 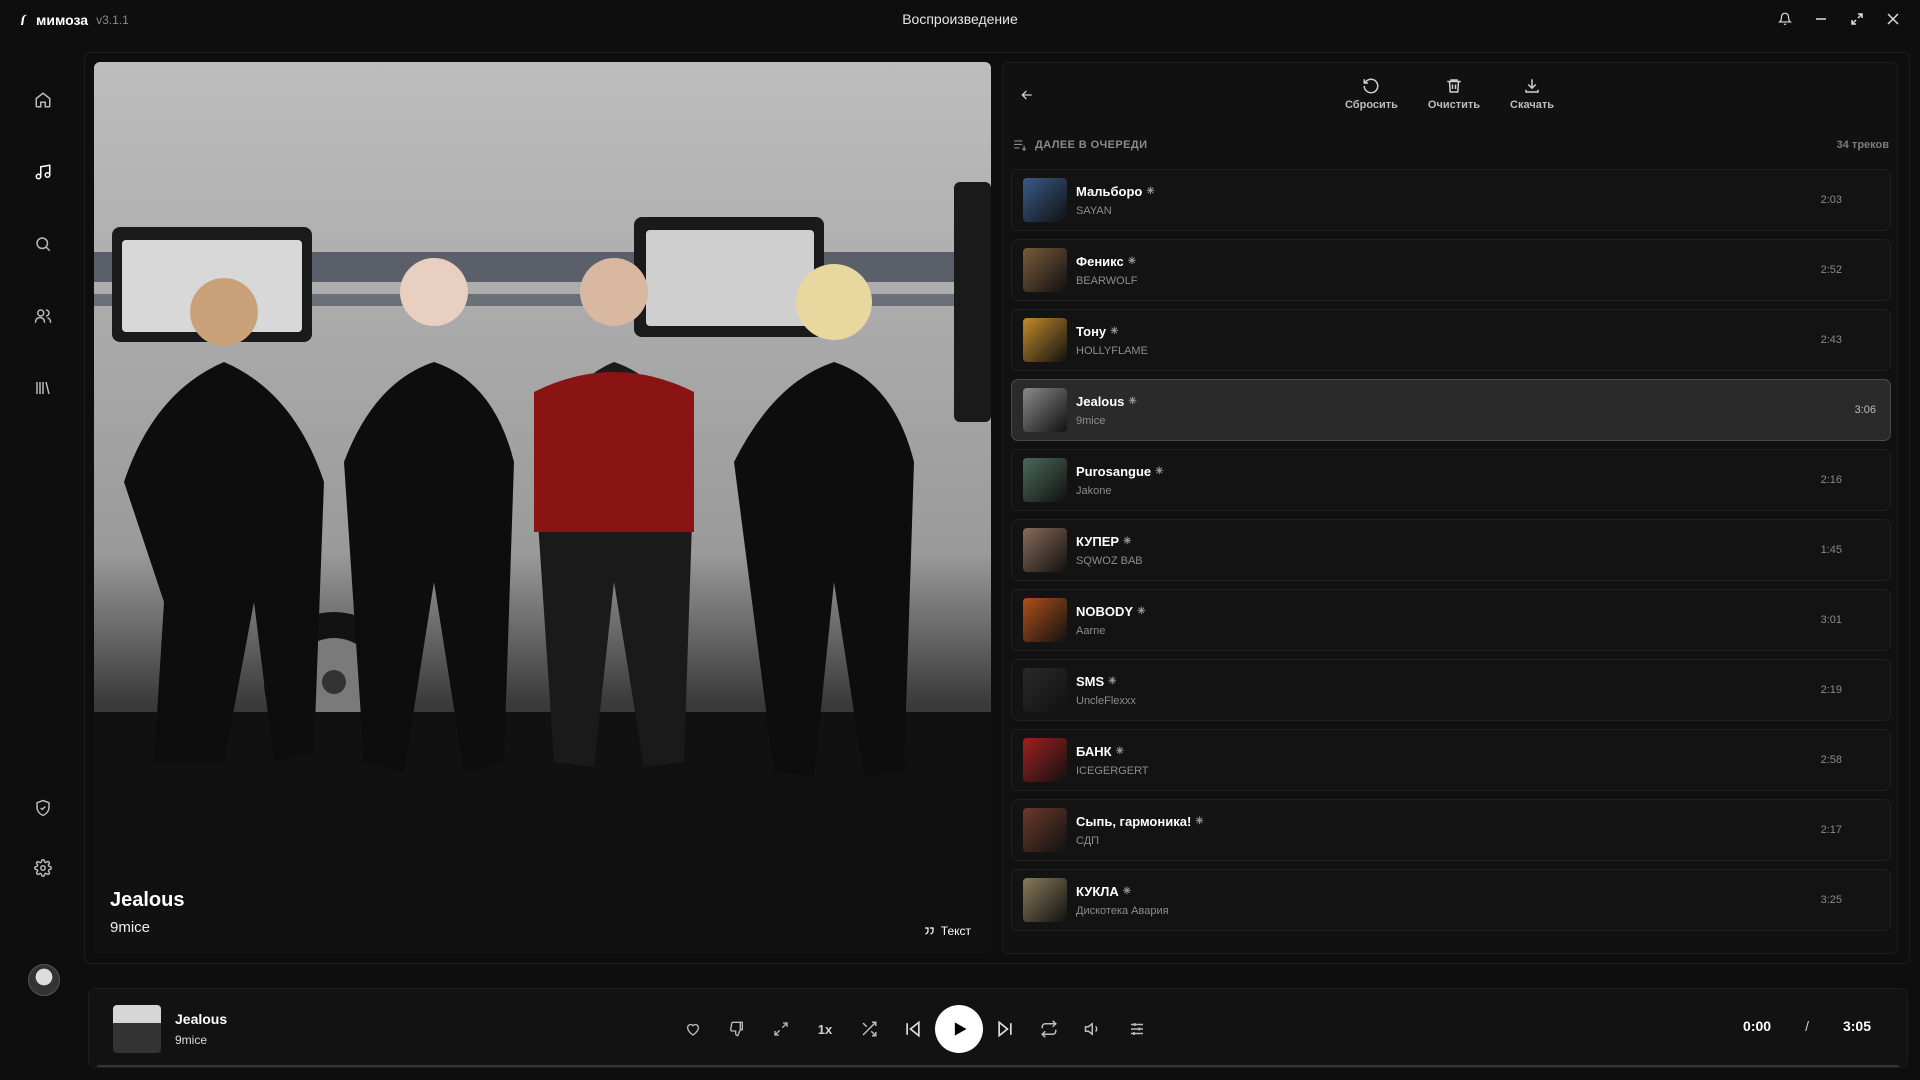 What do you see at coordinates (1856, 1026) in the screenshot?
I see `total-time: 3:05` at bounding box center [1856, 1026].